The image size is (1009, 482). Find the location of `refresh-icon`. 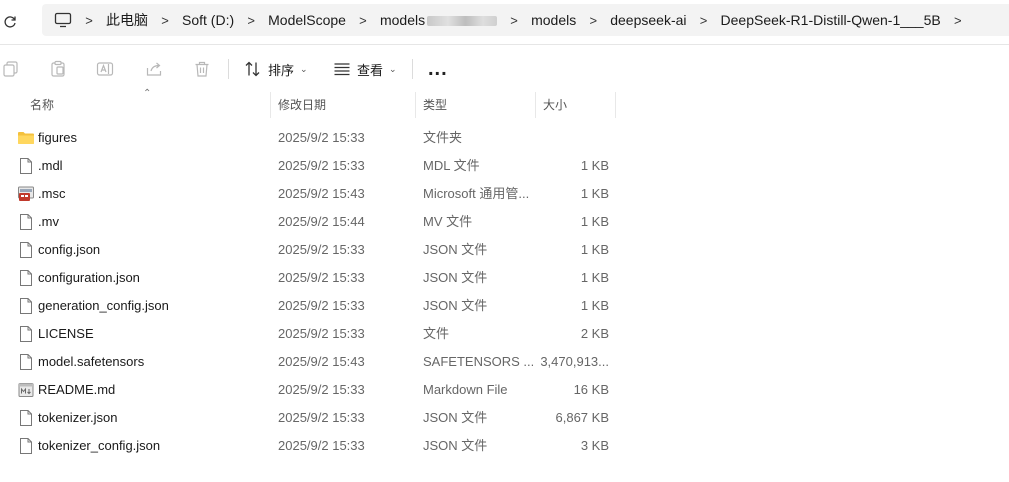

refresh-icon is located at coordinates (10, 22).